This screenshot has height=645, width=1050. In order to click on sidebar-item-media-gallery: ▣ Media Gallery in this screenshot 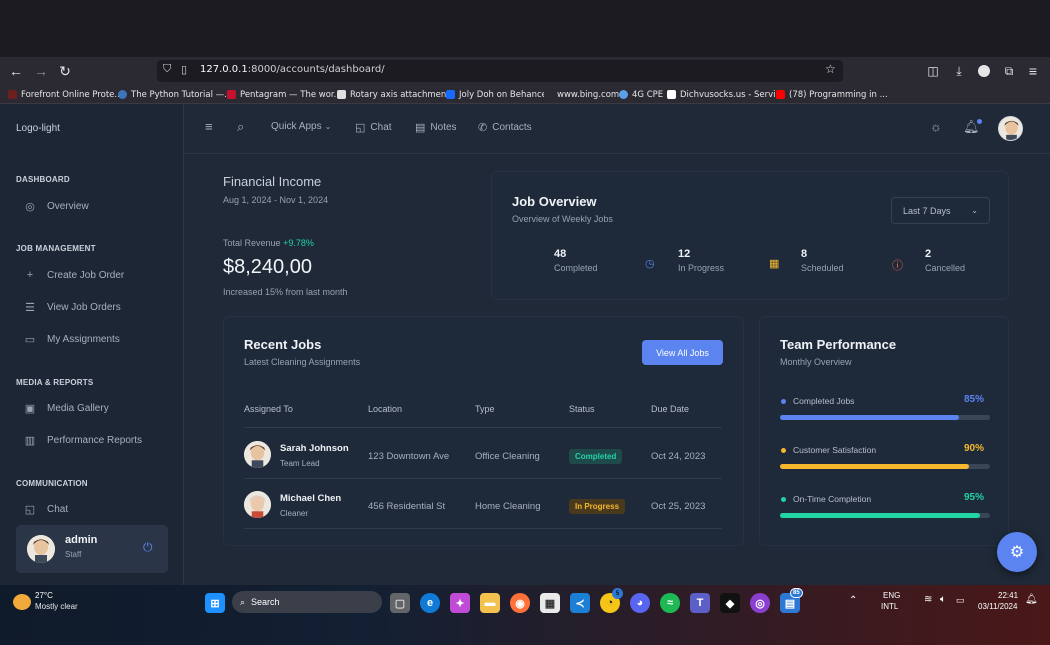, I will do `click(92, 408)`.